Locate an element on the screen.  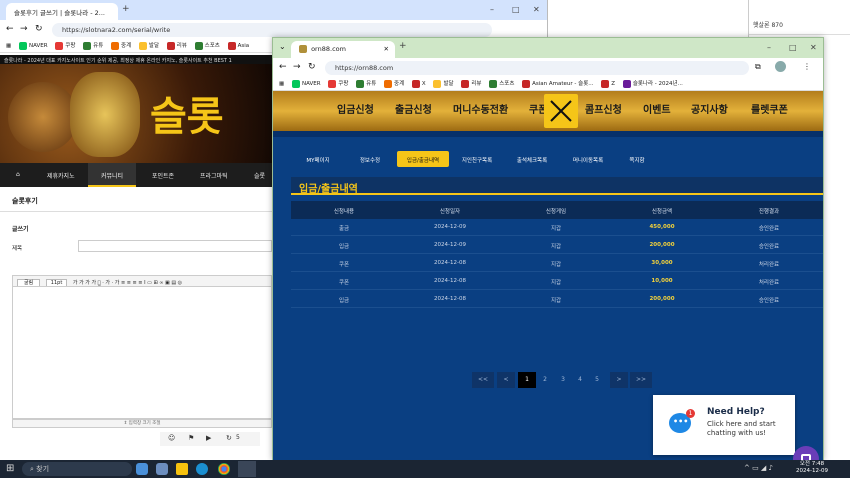
clock: 오전 7:48 2024-12-09 is located at coordinates (812, 468).